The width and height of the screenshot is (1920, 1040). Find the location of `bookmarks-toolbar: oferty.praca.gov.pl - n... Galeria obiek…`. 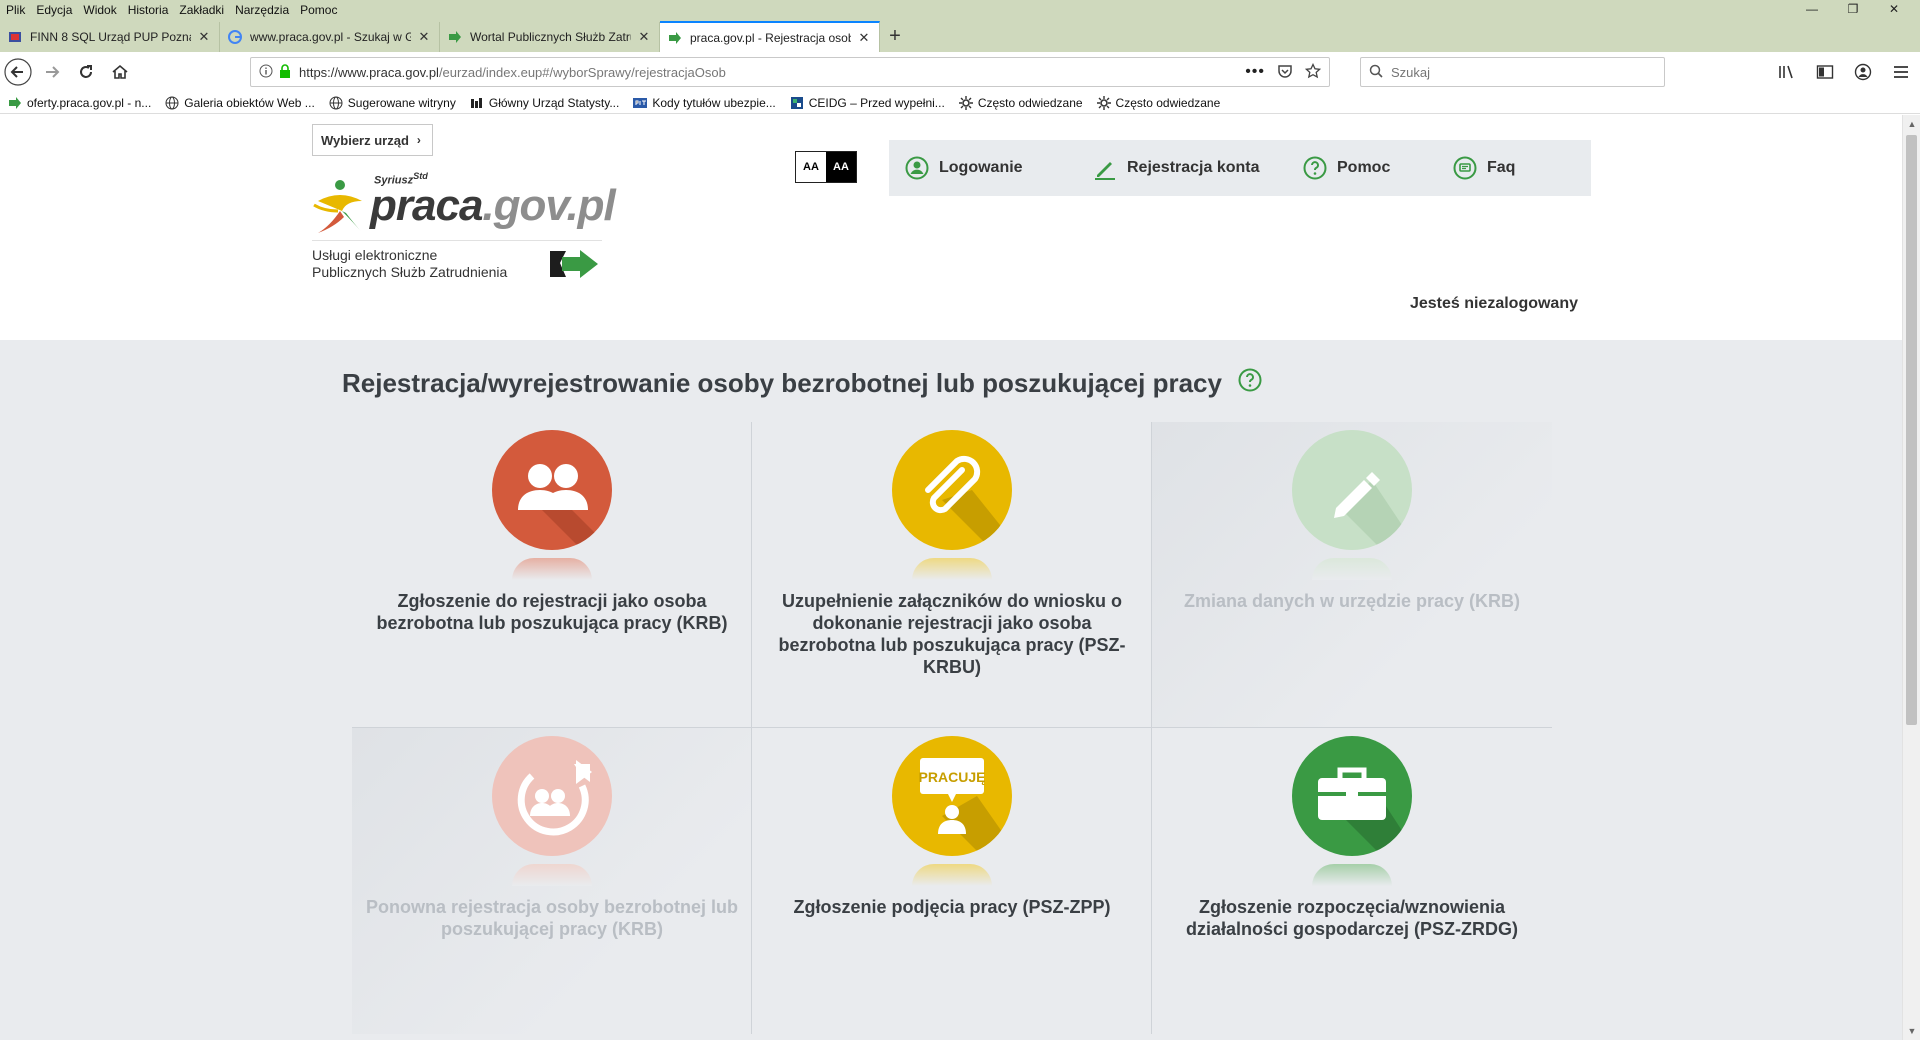

bookmarks-toolbar: oferty.praca.gov.pl - n... Galeria obiek… is located at coordinates (960, 103).